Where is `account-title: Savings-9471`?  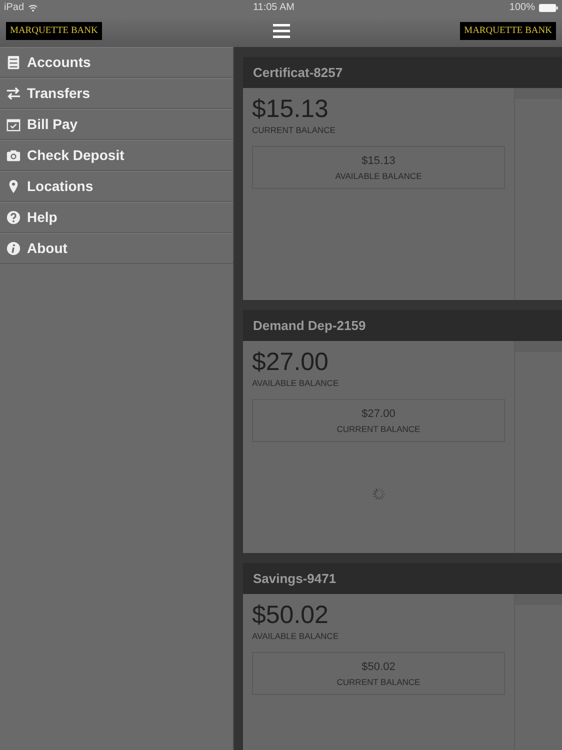
account-title: Savings-9471 is located at coordinates (402, 578).